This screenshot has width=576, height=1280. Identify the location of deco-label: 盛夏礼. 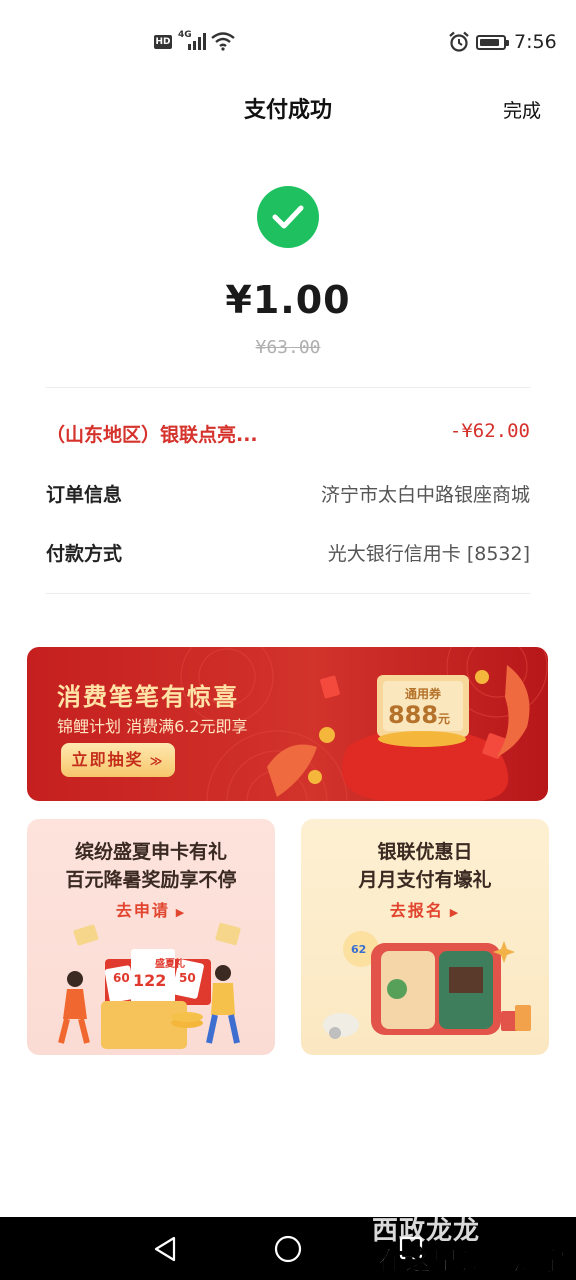
(170, 964).